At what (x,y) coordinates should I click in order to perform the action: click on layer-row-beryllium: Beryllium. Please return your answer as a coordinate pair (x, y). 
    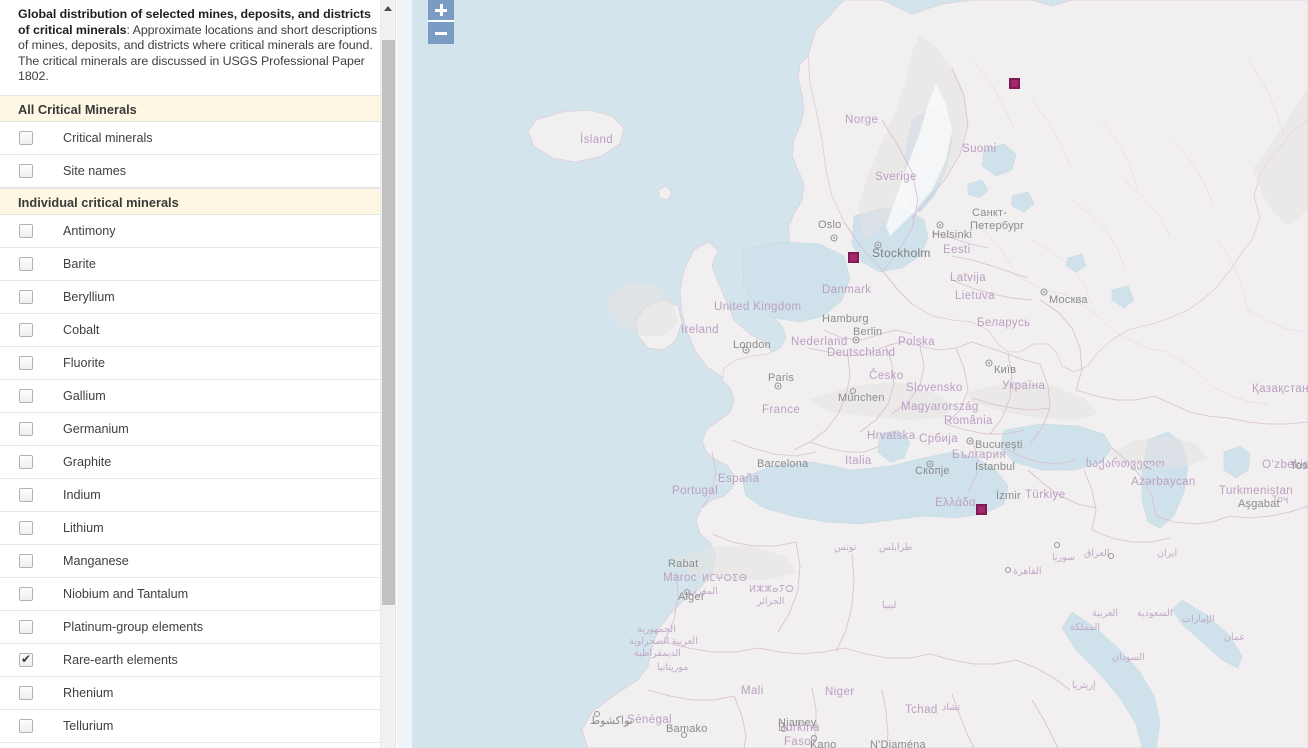
    Looking at the image, I should click on (197, 297).